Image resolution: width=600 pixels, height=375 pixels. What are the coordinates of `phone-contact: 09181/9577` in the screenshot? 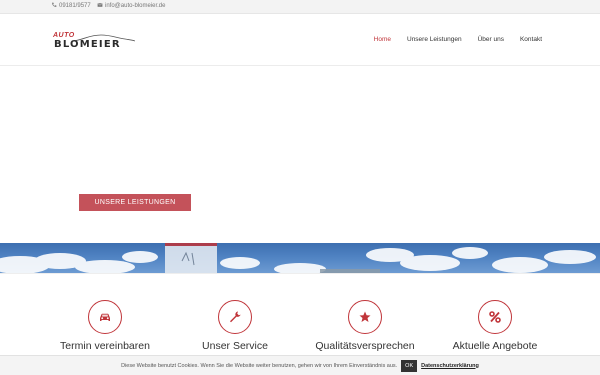 It's located at (71, 6).